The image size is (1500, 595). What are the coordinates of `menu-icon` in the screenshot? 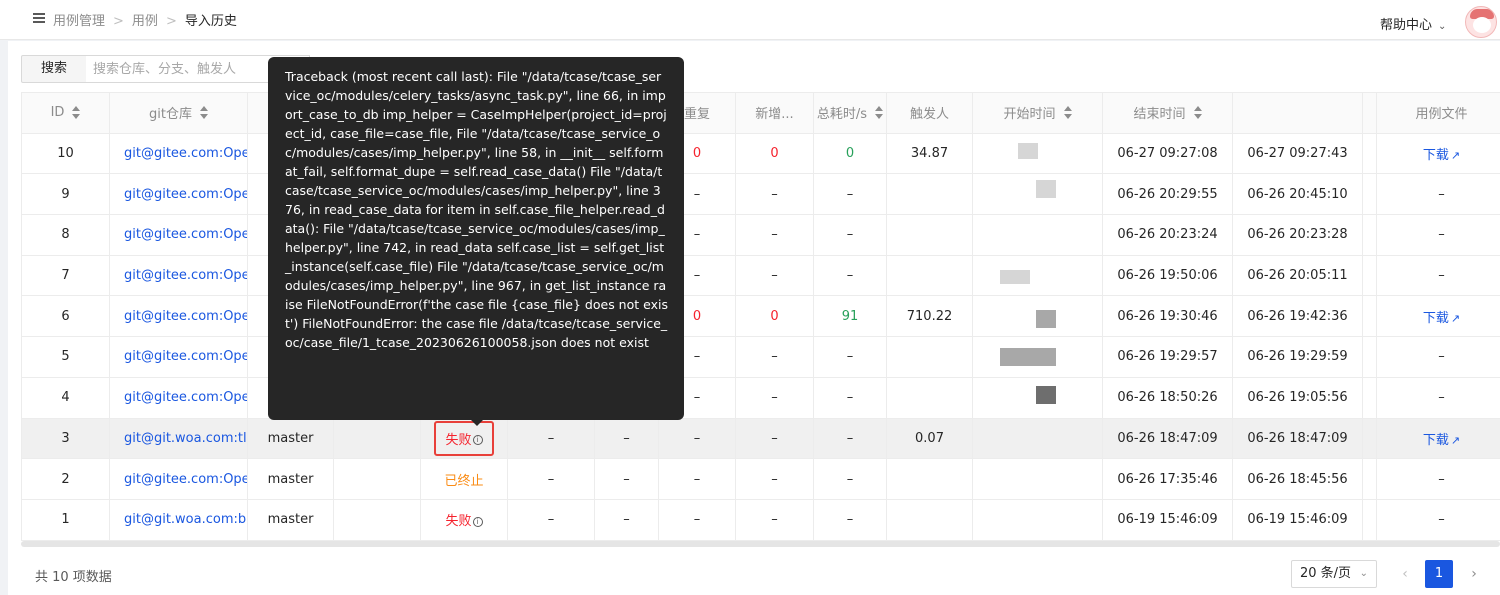 It's located at (39, 18).